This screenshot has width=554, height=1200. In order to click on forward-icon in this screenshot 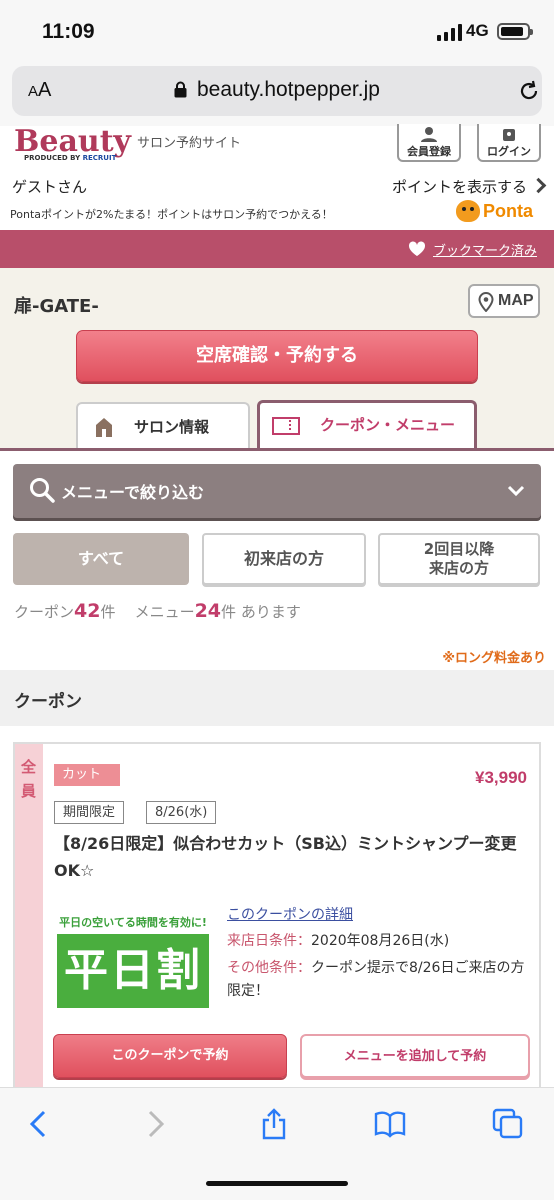, I will do `click(154, 1124)`.